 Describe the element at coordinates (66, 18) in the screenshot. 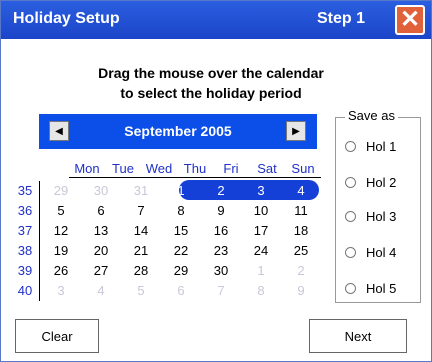

I see `window-title: Holiday Setup` at that location.